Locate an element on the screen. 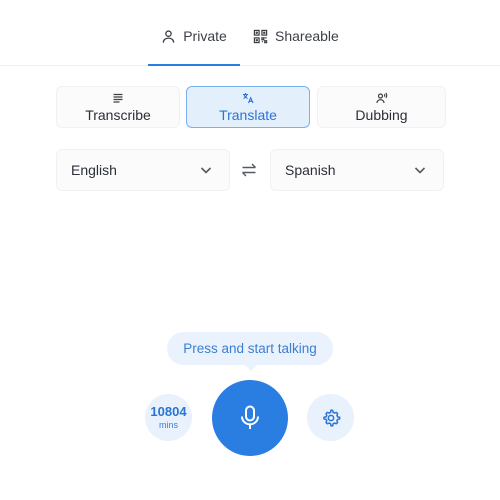  hint-bubble: Press and start talking is located at coordinates (250, 351).